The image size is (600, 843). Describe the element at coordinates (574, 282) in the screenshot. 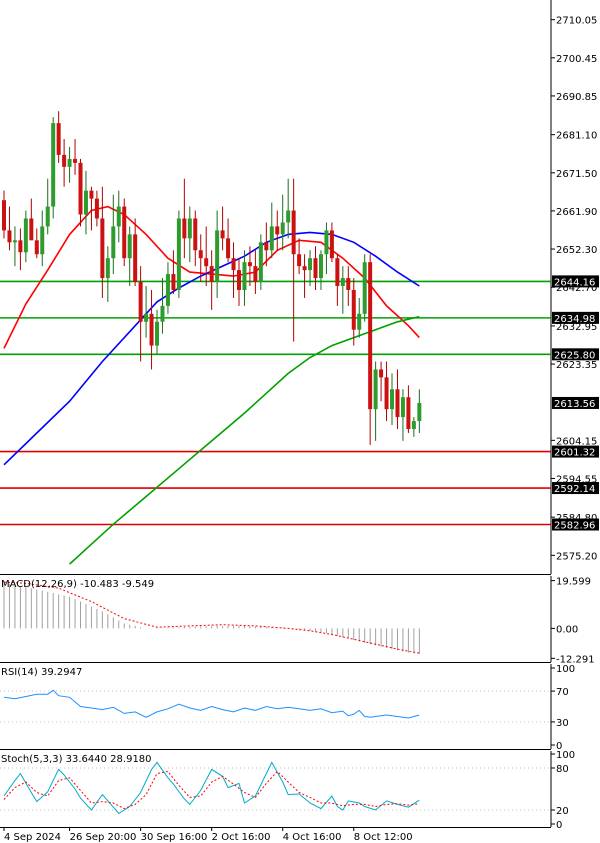

I see `level-label: 2644.16` at that location.